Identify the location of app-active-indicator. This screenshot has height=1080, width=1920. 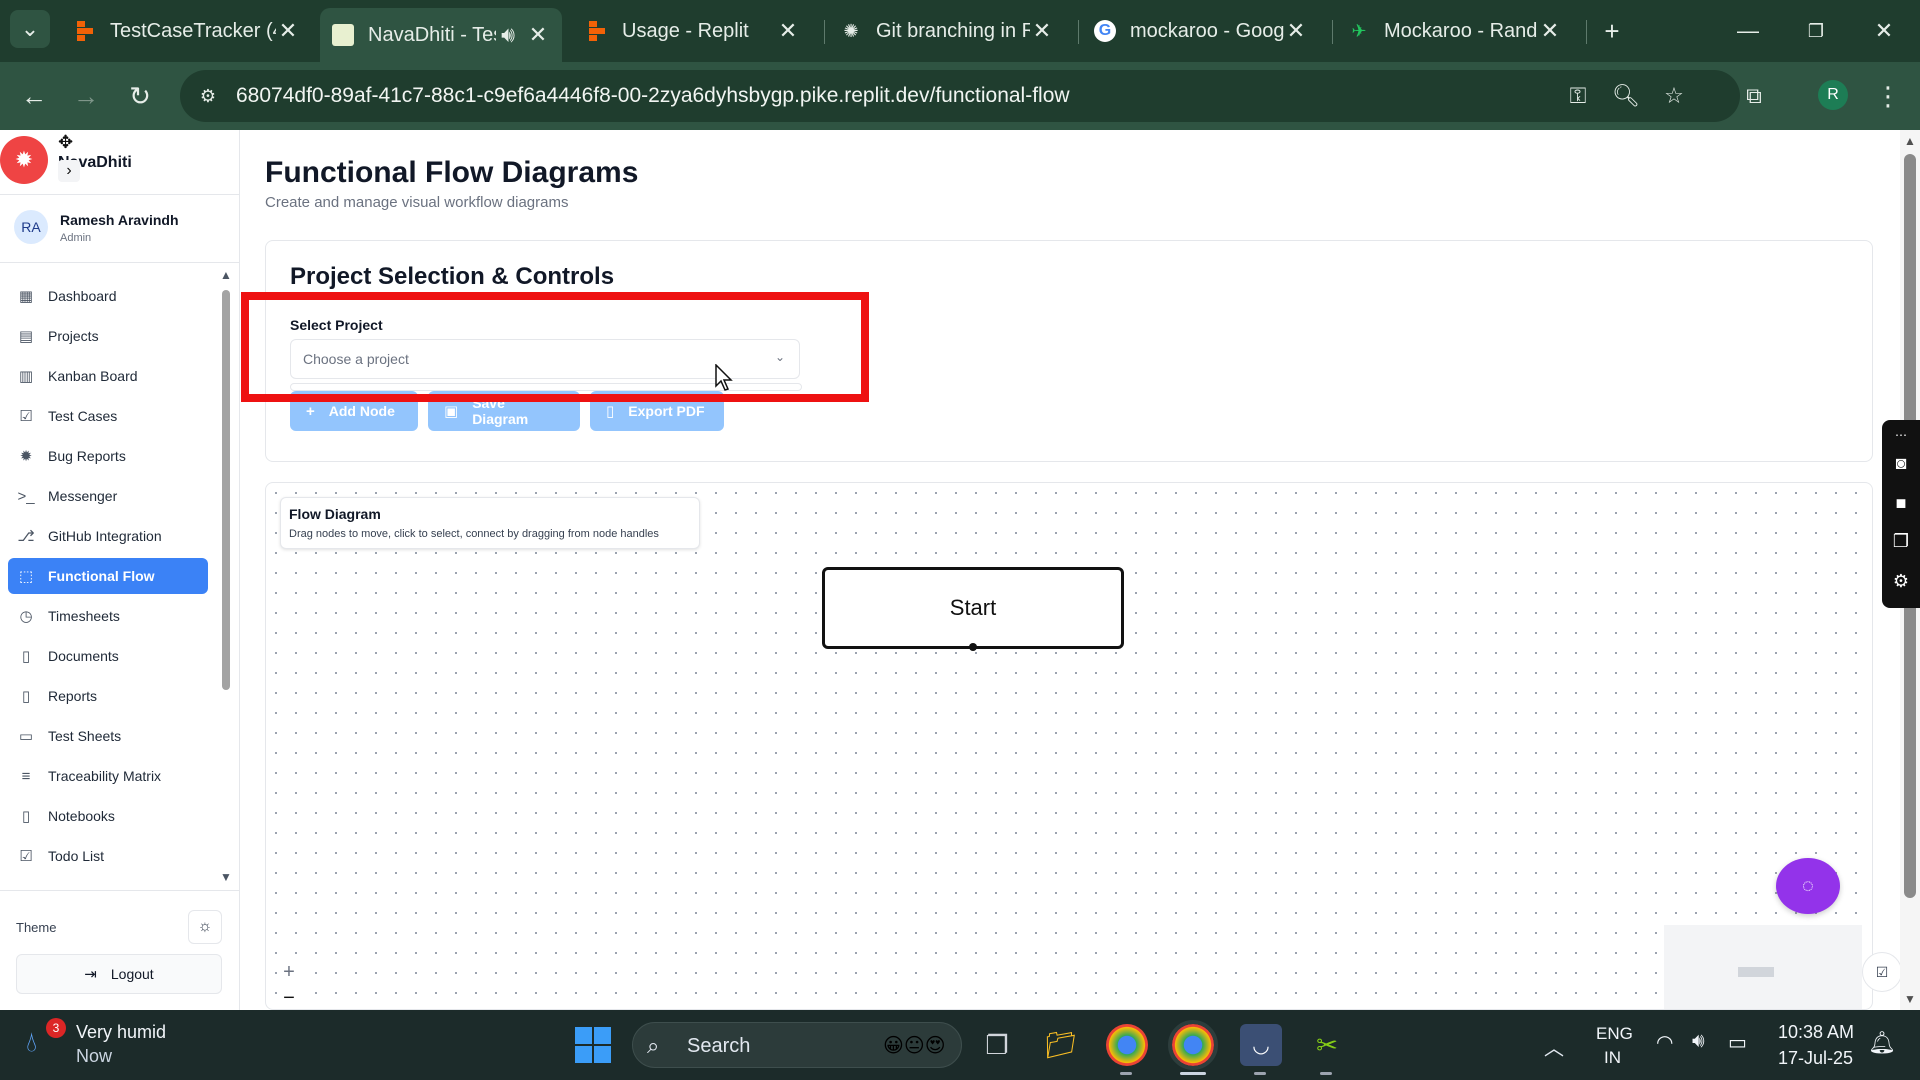
(1193, 1073).